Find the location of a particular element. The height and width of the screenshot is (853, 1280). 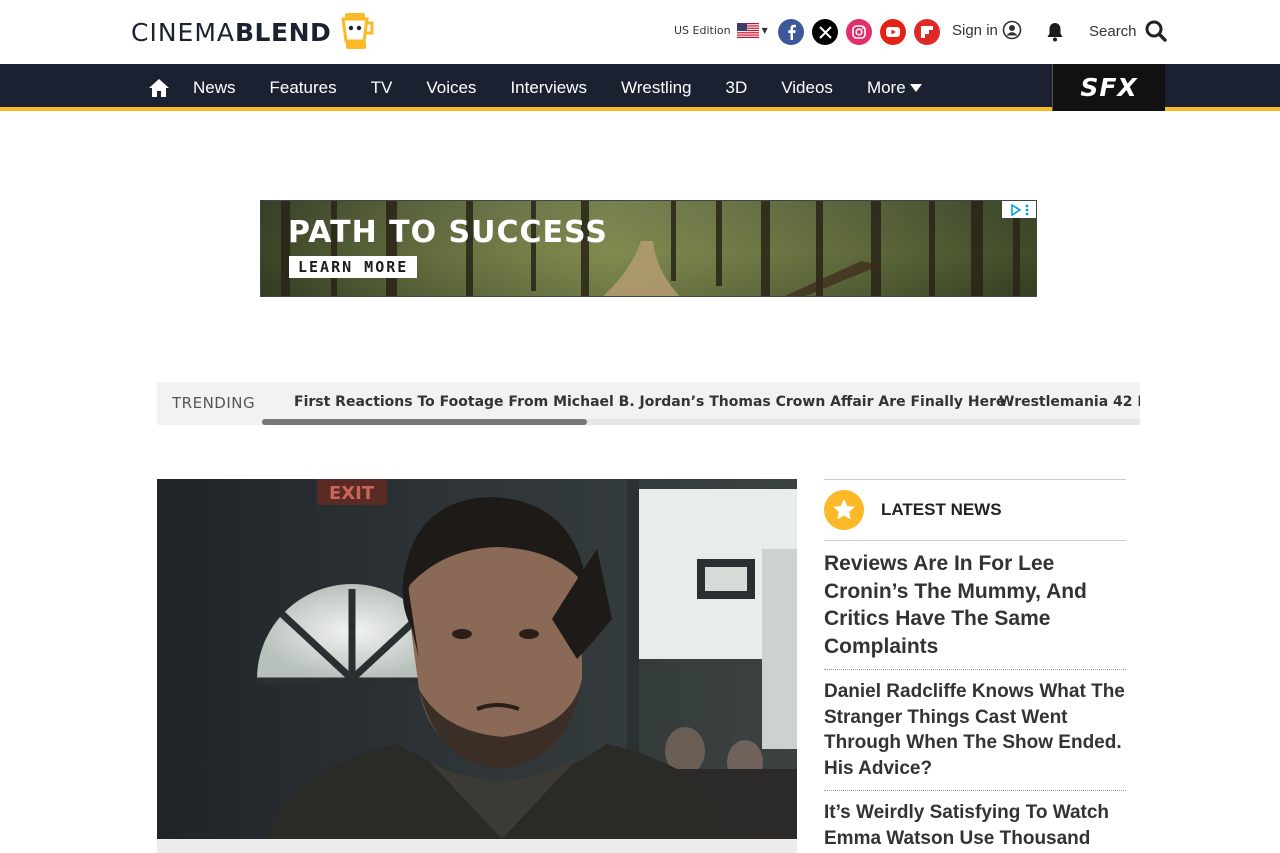

home-icon is located at coordinates (159, 88).